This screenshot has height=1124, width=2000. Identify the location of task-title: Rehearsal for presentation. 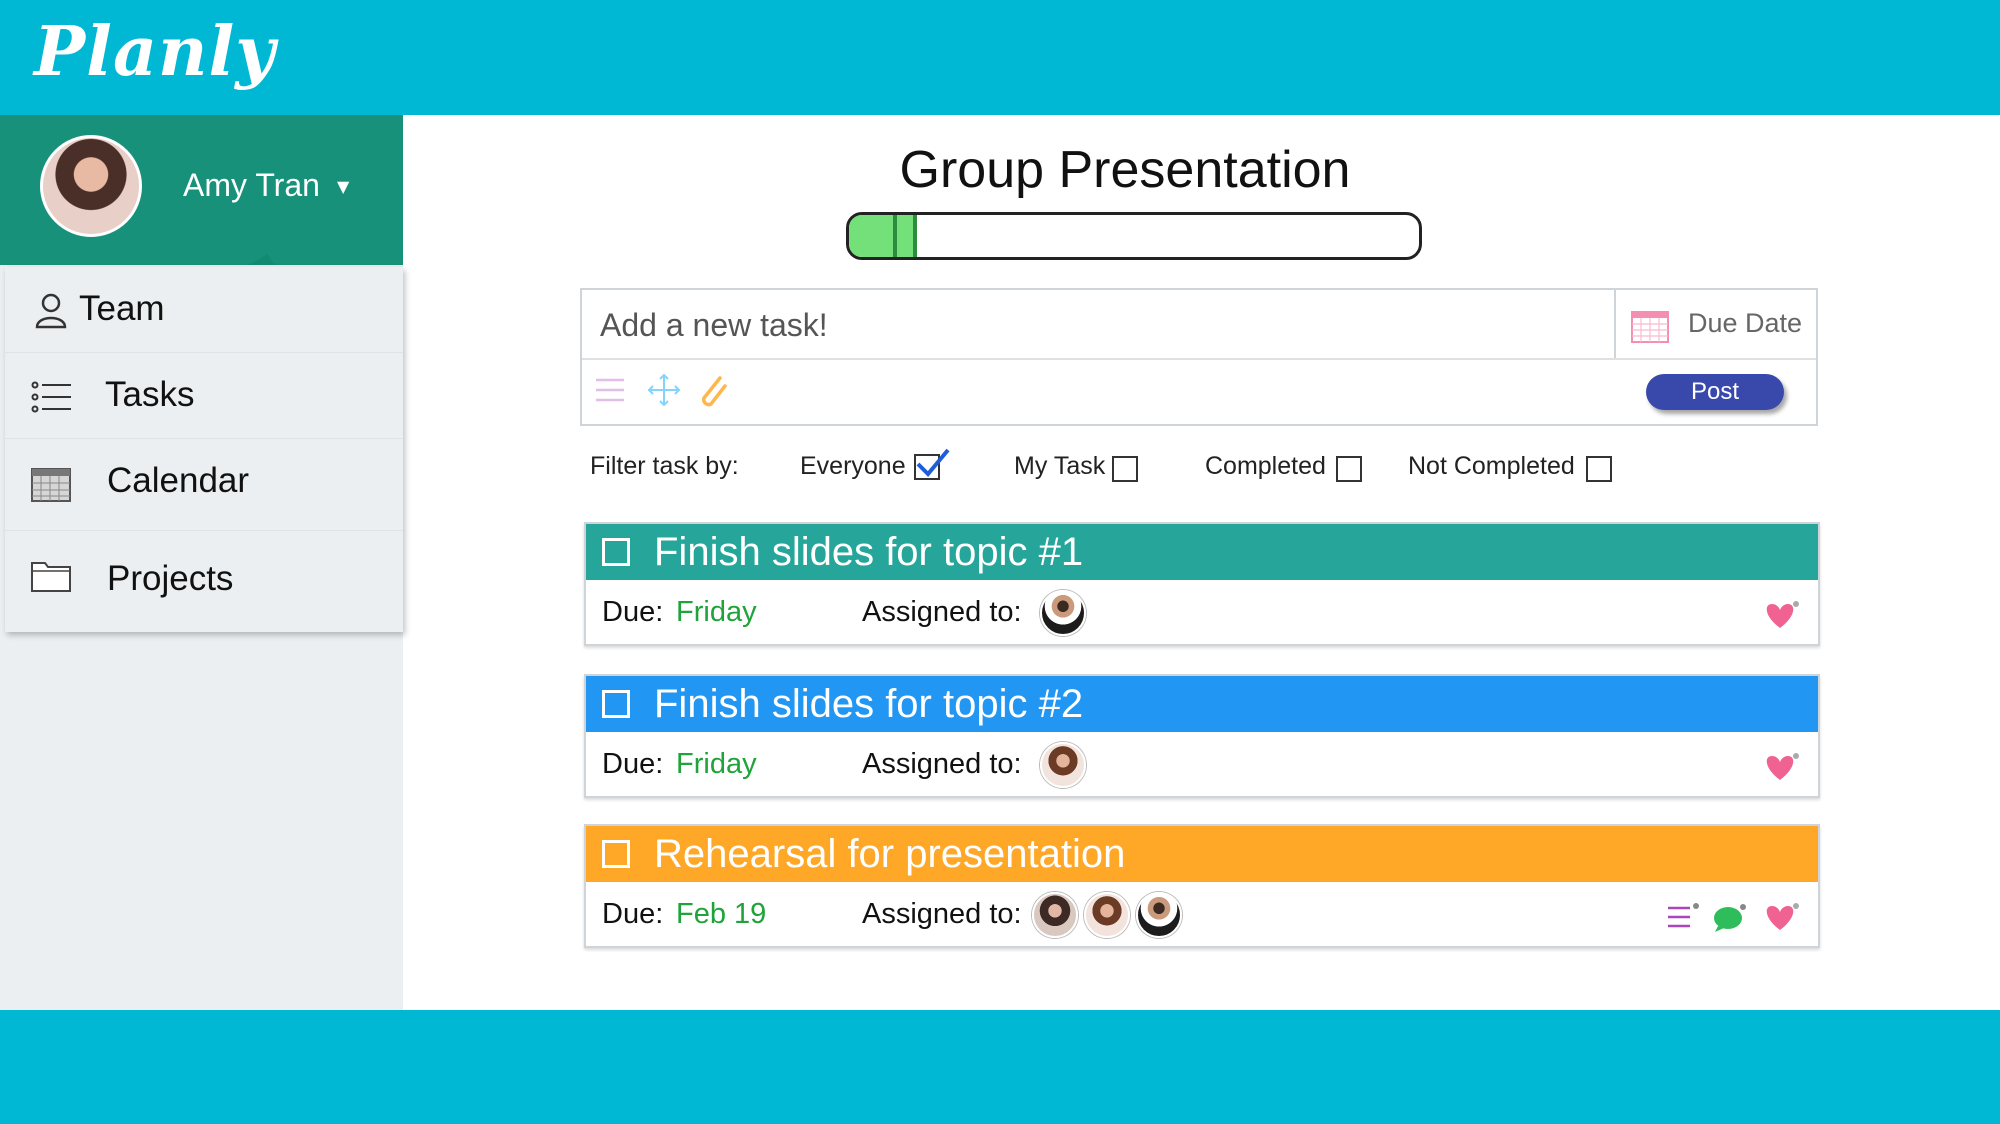
(889, 854).